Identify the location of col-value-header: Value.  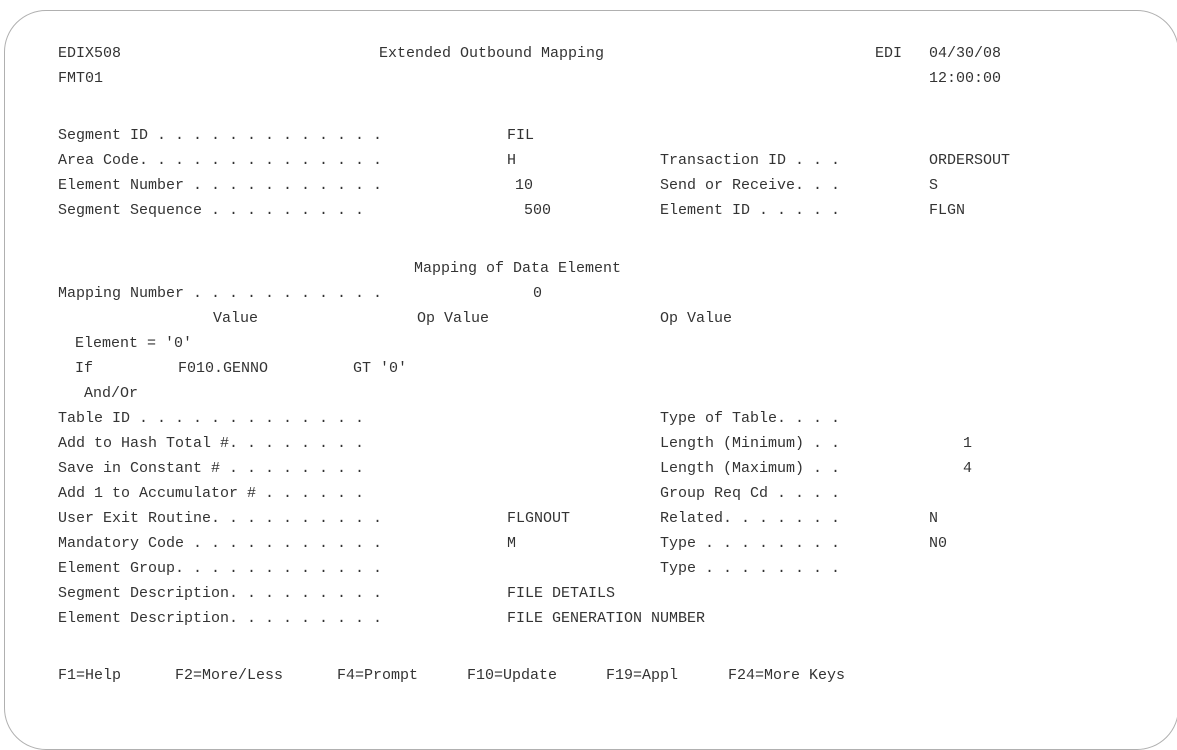
(236, 318).